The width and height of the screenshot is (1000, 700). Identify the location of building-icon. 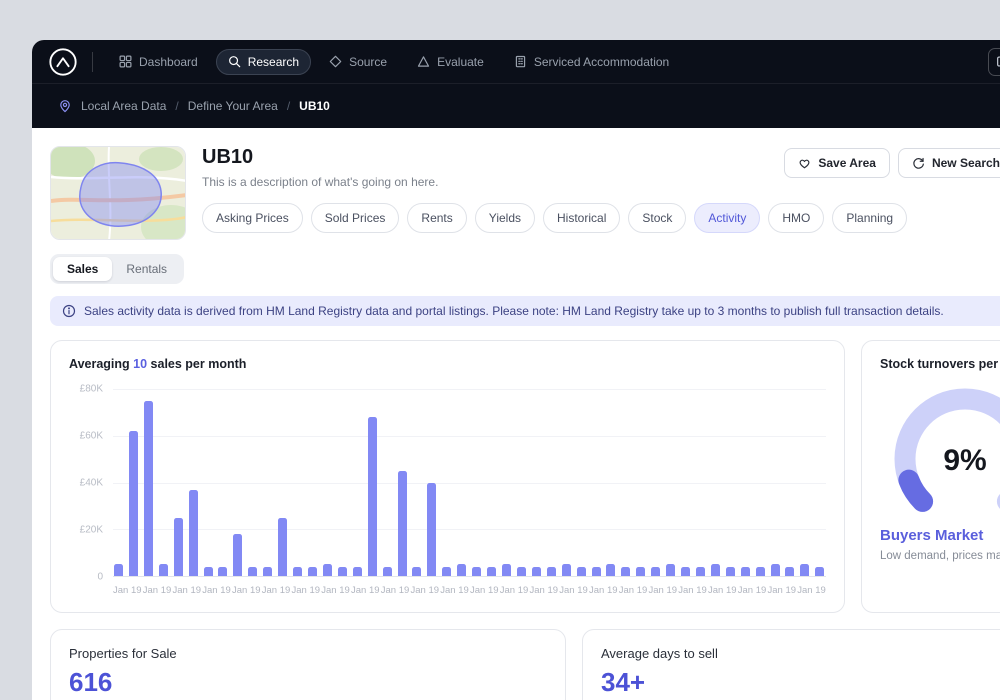
(520, 61).